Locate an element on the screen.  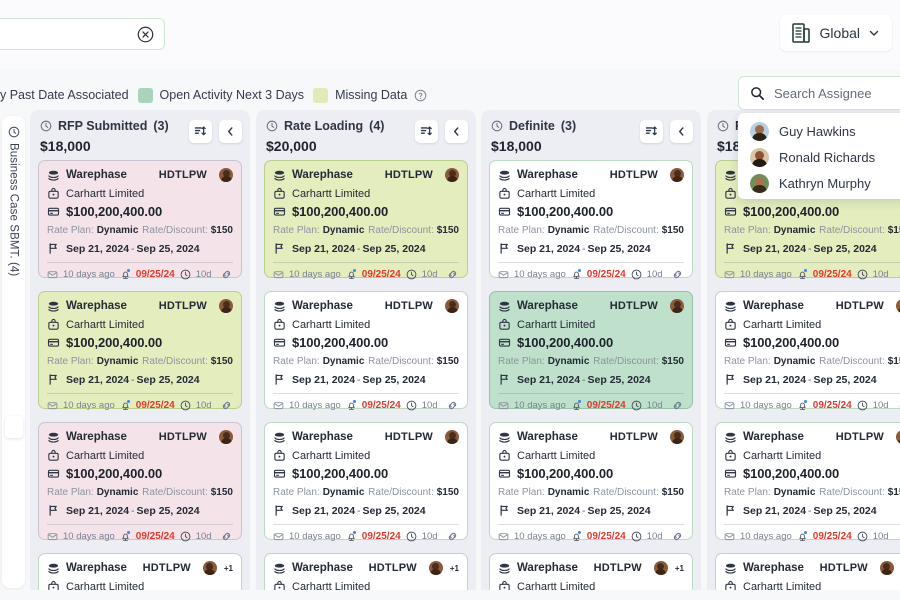
rate-plan-label: Rate Plan: is located at coordinates (521, 361).